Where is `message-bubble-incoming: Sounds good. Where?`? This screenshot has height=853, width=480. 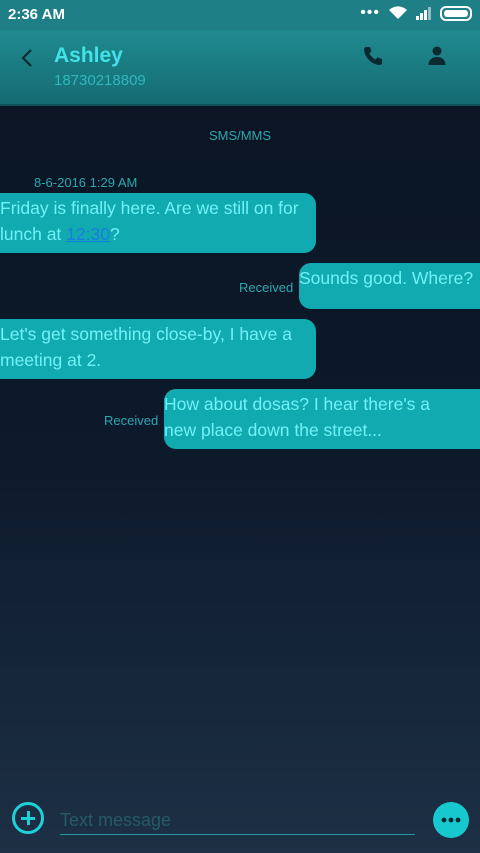 message-bubble-incoming: Sounds good. Where? is located at coordinates (389, 286).